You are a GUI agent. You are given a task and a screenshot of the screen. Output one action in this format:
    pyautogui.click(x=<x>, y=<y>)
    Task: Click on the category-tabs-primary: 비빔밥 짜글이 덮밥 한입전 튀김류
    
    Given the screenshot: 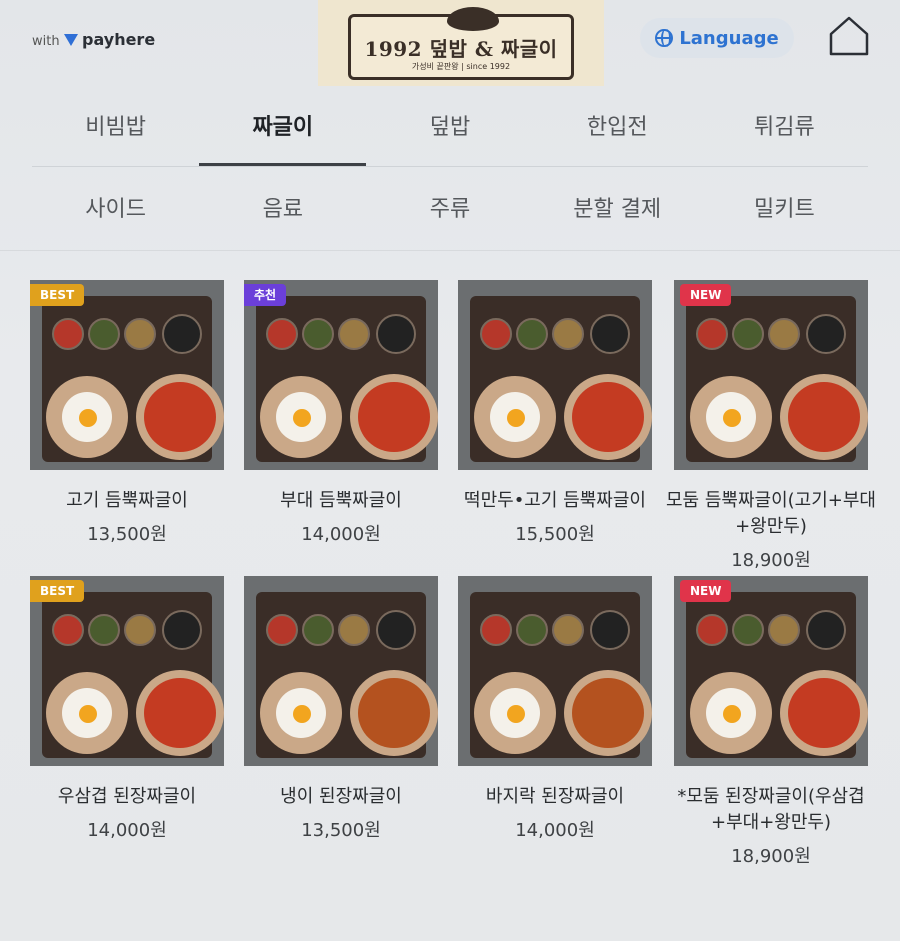 What is the action you would take?
    pyautogui.click(x=450, y=133)
    